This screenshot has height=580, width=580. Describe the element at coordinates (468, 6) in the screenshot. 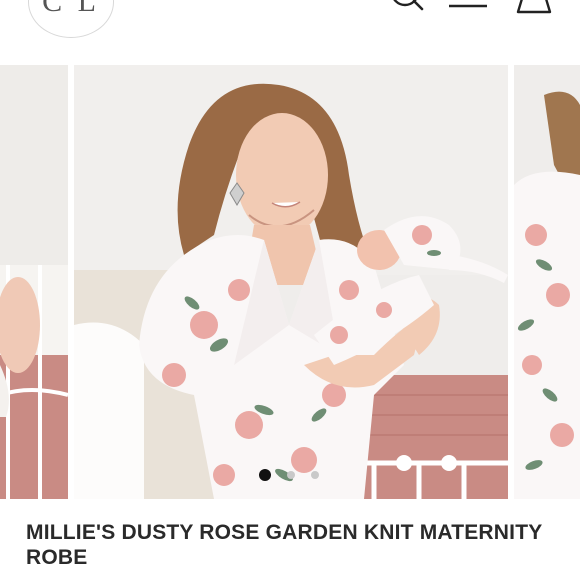

I see `menu-icon` at that location.